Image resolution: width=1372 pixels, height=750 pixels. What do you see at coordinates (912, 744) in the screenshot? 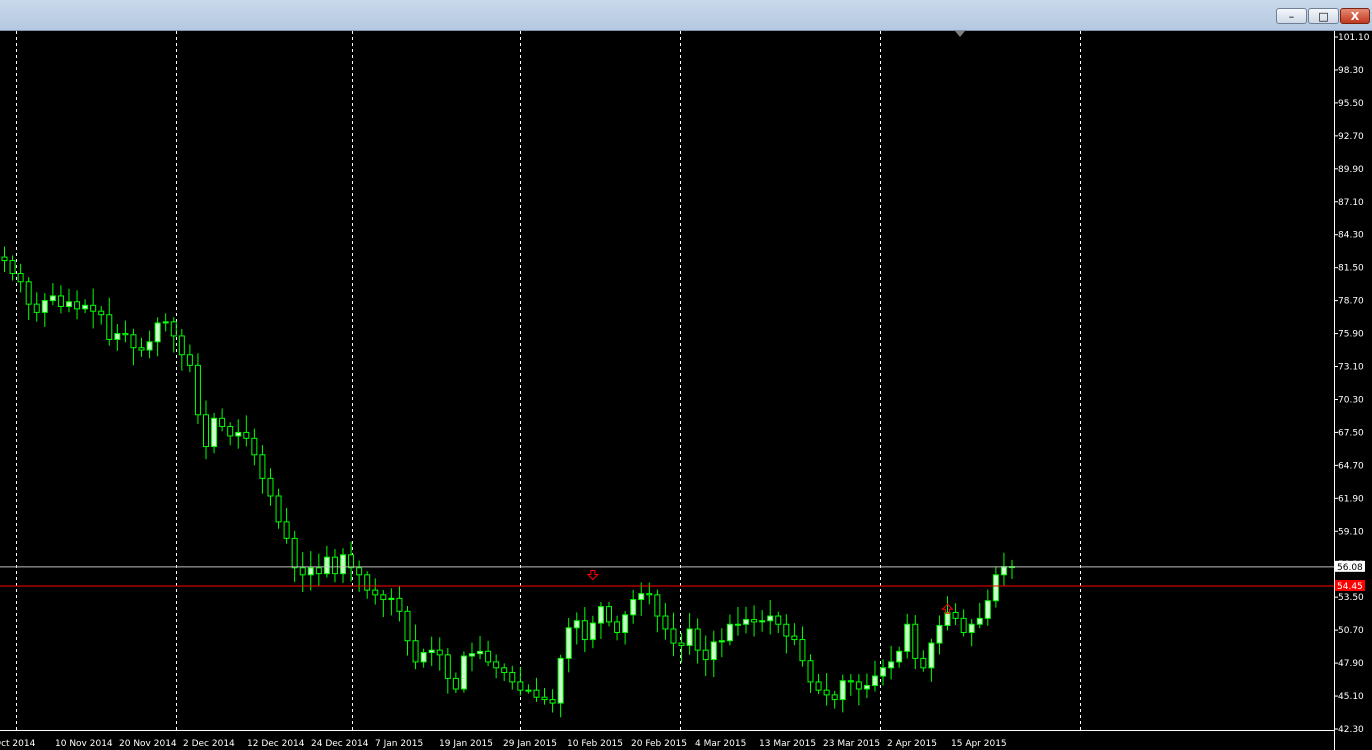
I see `time-tick-label: 2 Apr 2015` at bounding box center [912, 744].